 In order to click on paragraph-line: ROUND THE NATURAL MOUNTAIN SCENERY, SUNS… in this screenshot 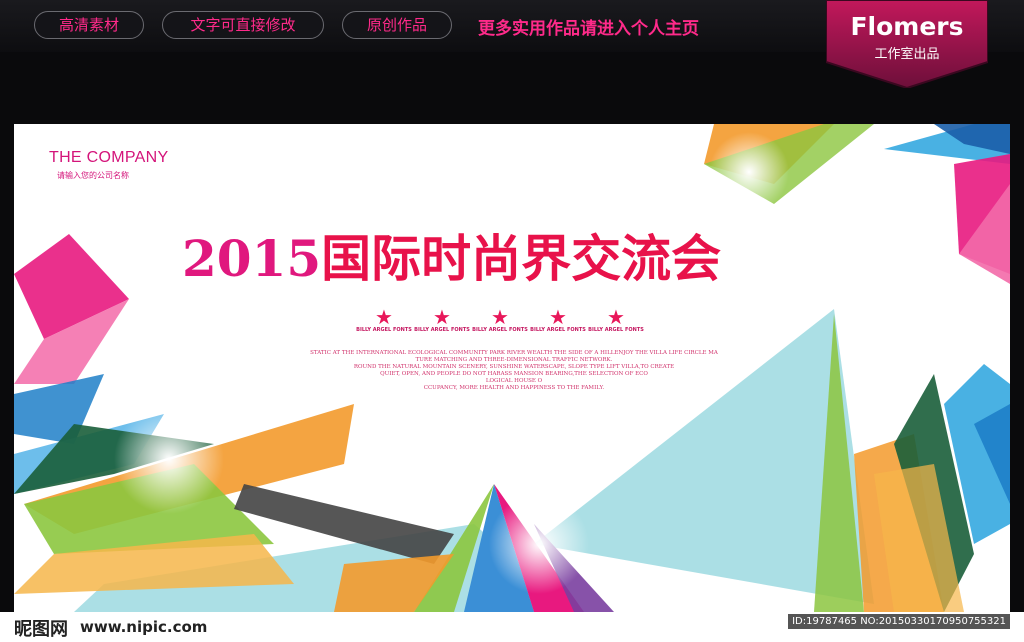, I will do `click(514, 367)`.